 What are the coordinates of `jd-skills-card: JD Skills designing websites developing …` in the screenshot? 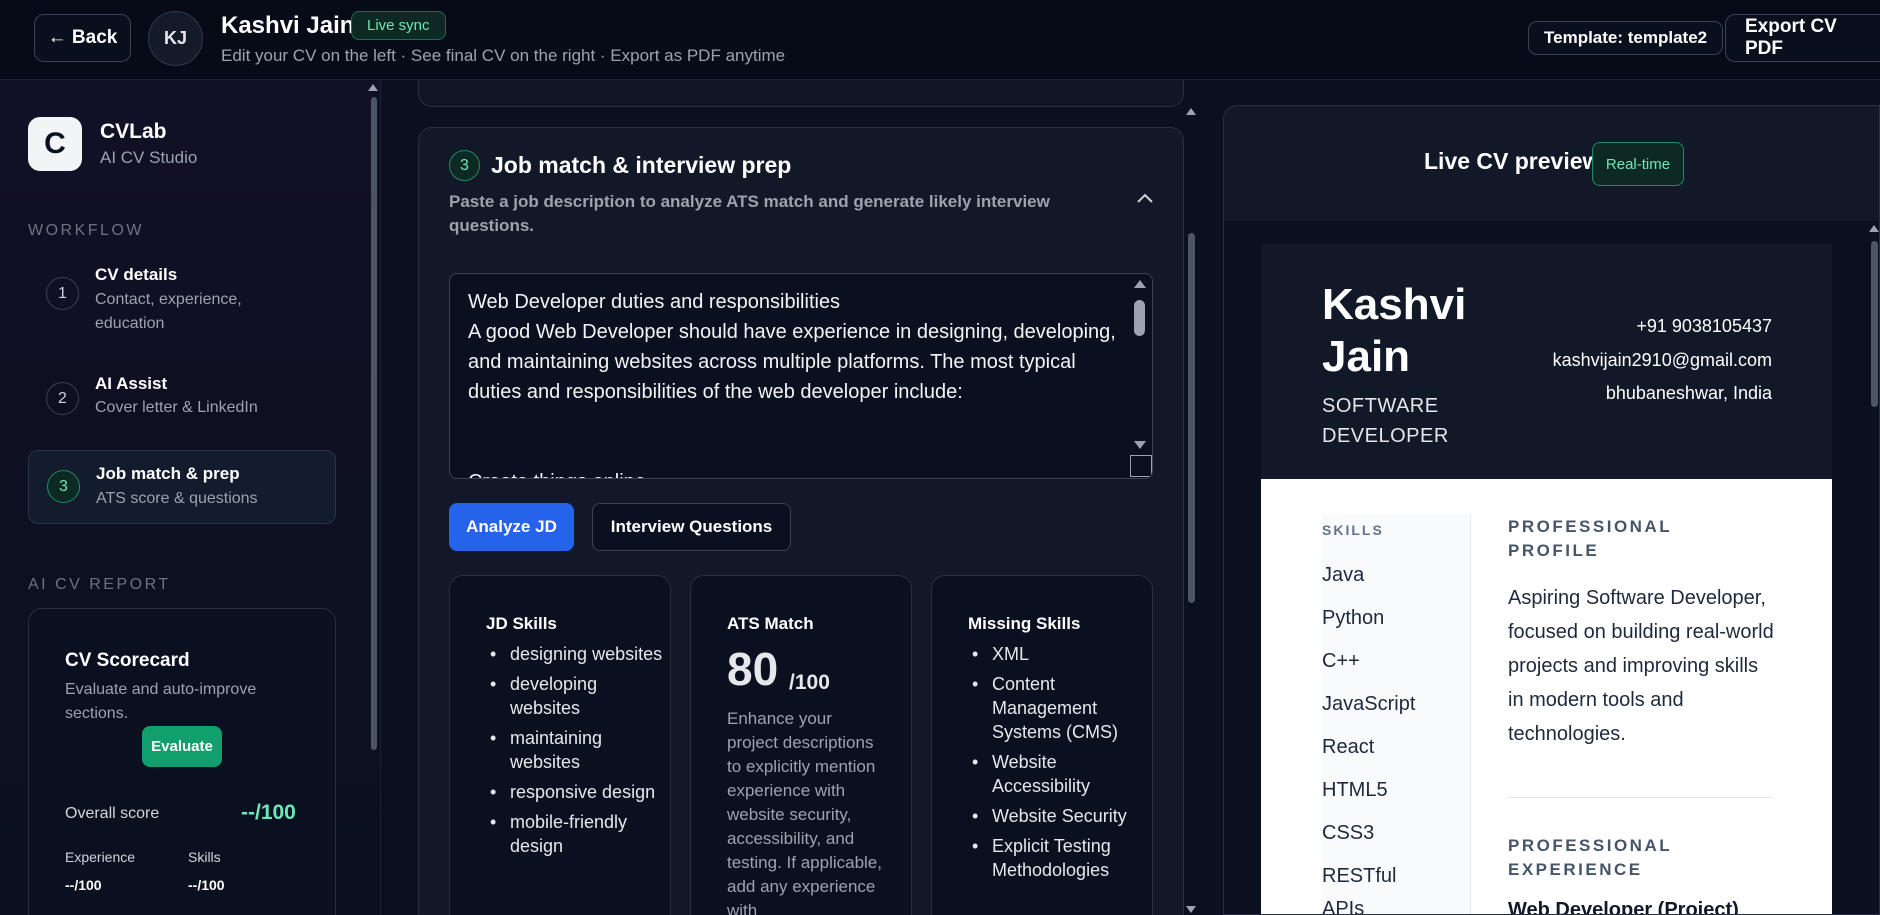 It's located at (560, 745).